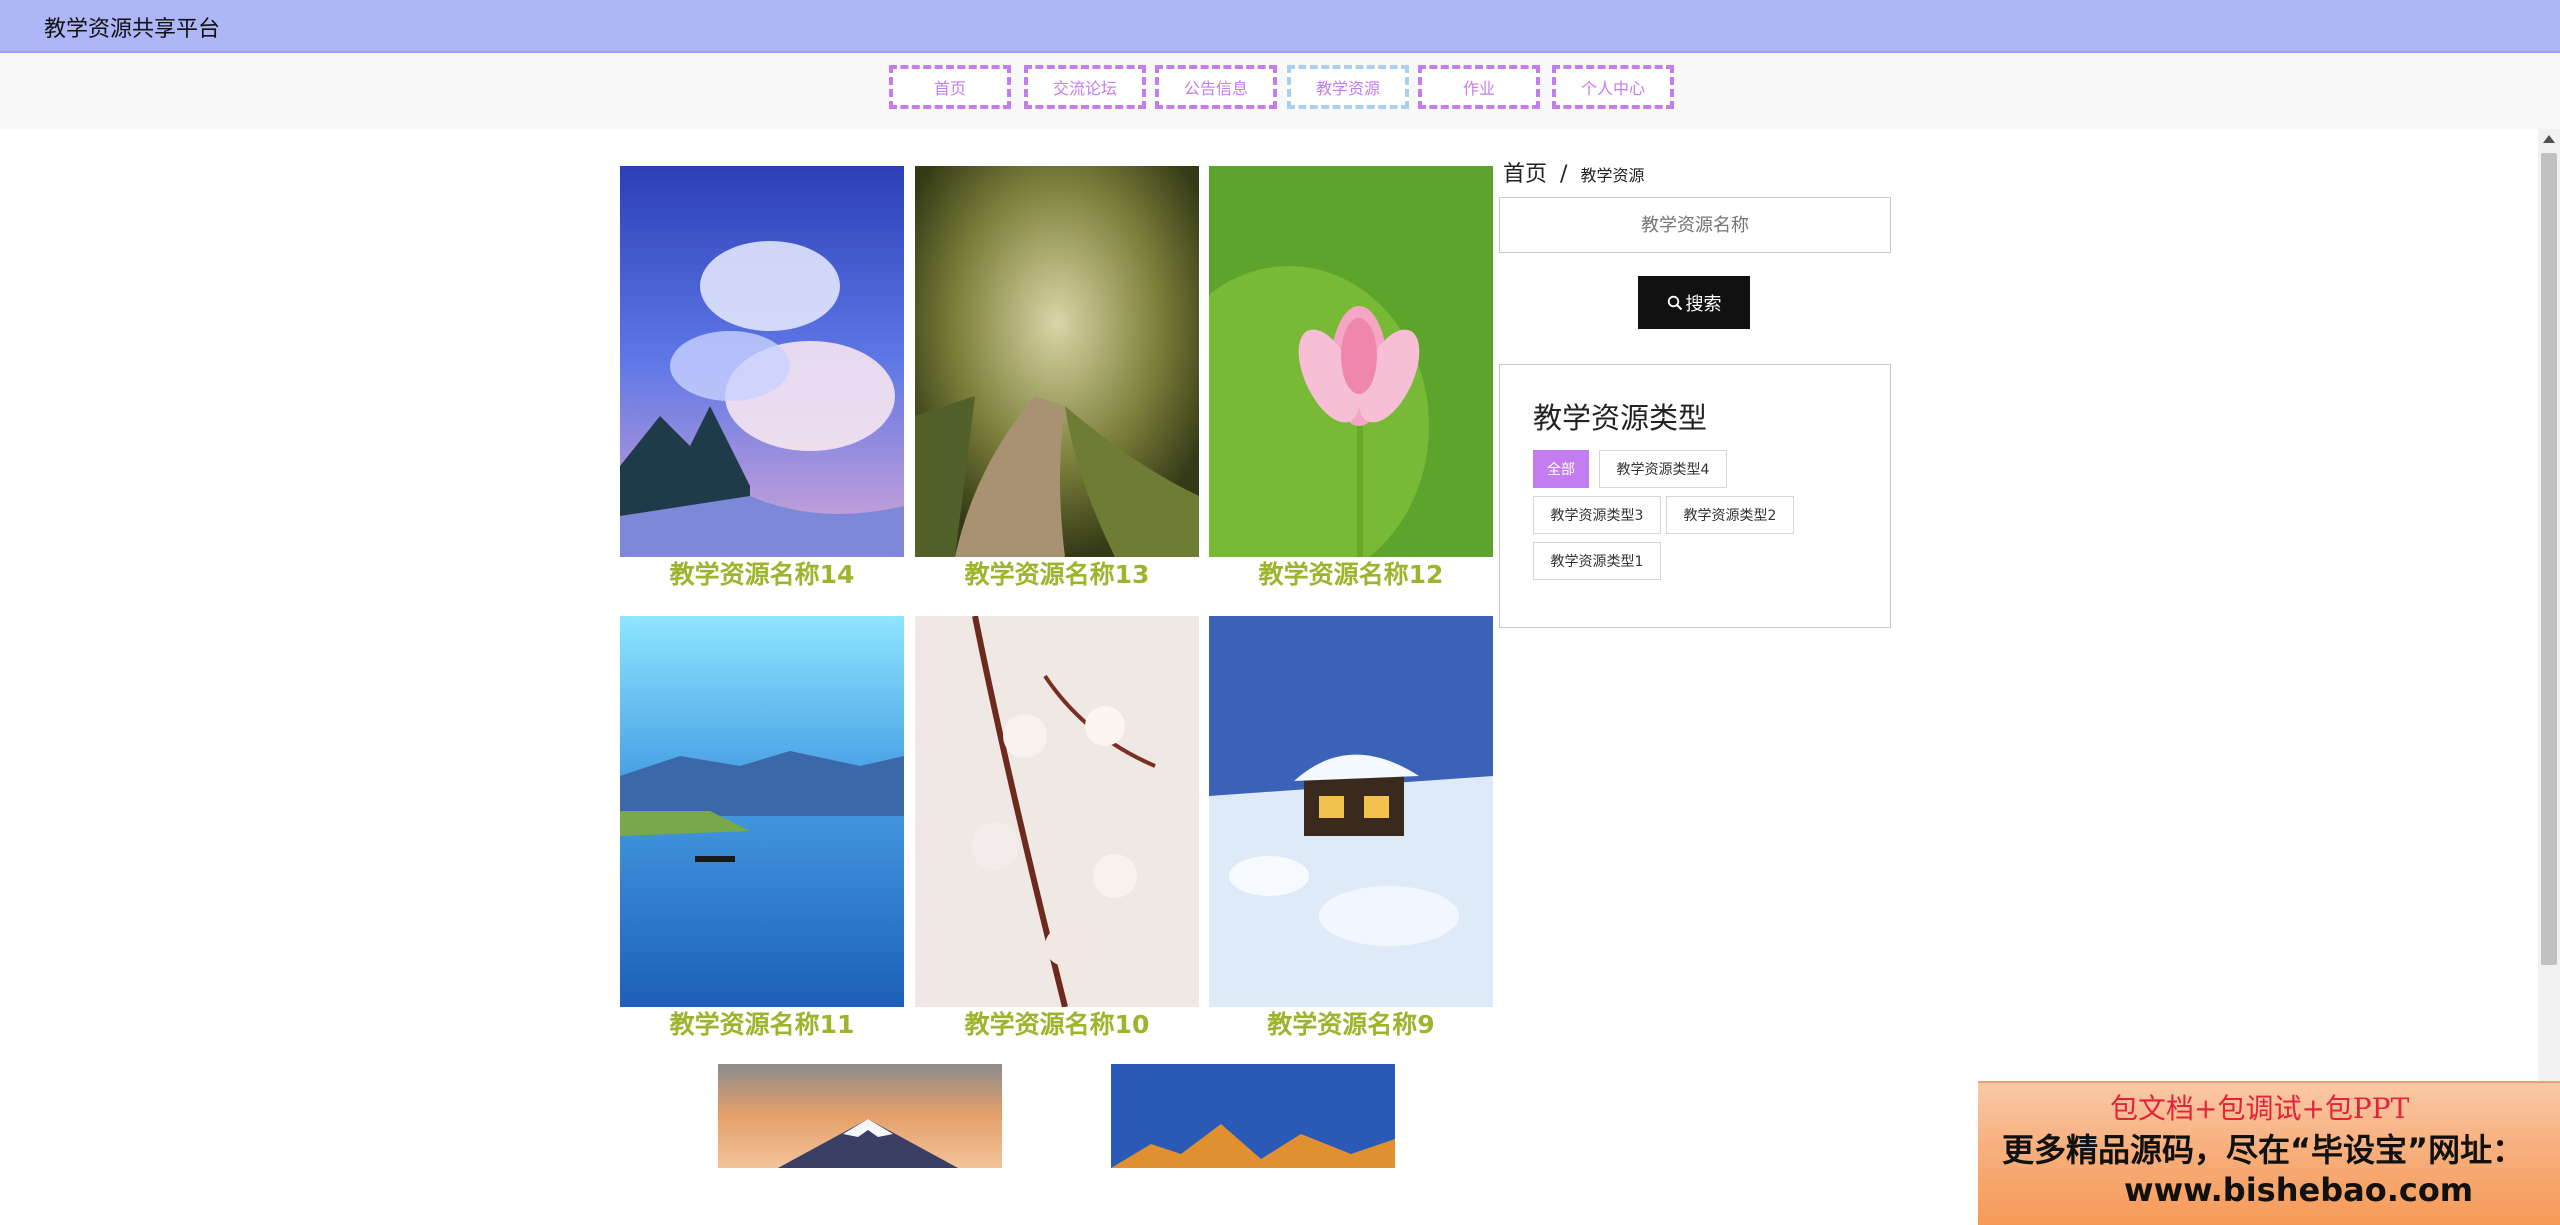 Image resolution: width=2560 pixels, height=1225 pixels. Describe the element at coordinates (1573, 172) in the screenshot. I see `breadcrumb: 首页 / 教学资源` at that location.